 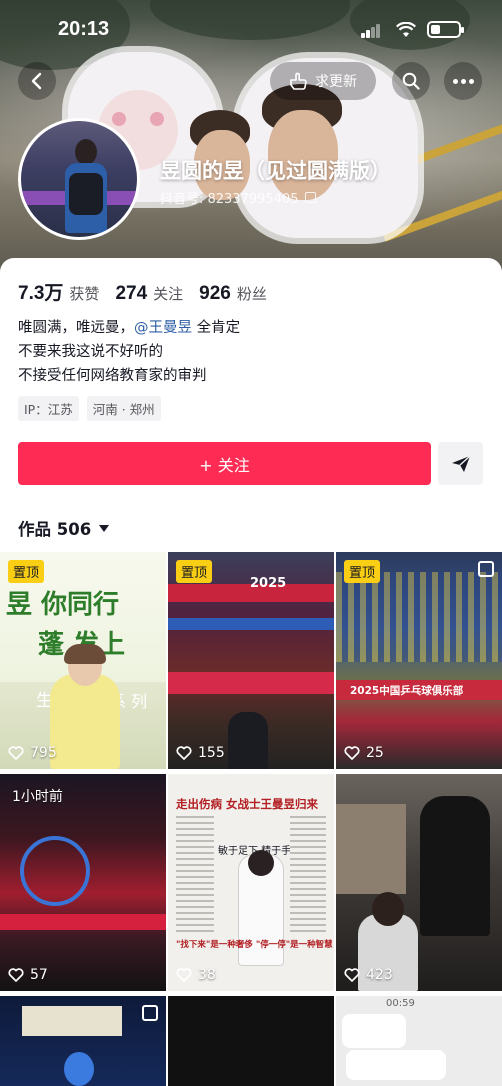 I want to click on video-thumbnail: 2025中国乒乓球俱乐部 置顶 25, so click(x=419, y=660).